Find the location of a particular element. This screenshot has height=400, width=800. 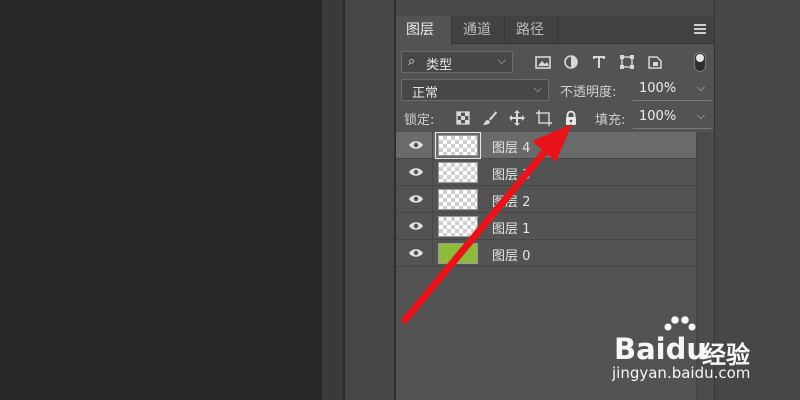

tab-paths: 路径 is located at coordinates (532, 30).